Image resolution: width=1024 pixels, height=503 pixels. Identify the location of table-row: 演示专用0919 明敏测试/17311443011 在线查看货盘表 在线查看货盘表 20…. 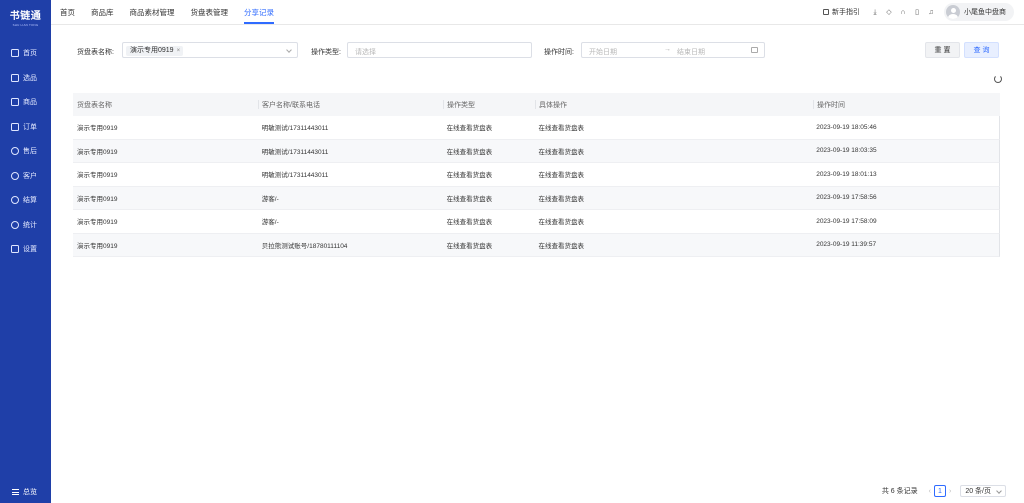
(536, 175).